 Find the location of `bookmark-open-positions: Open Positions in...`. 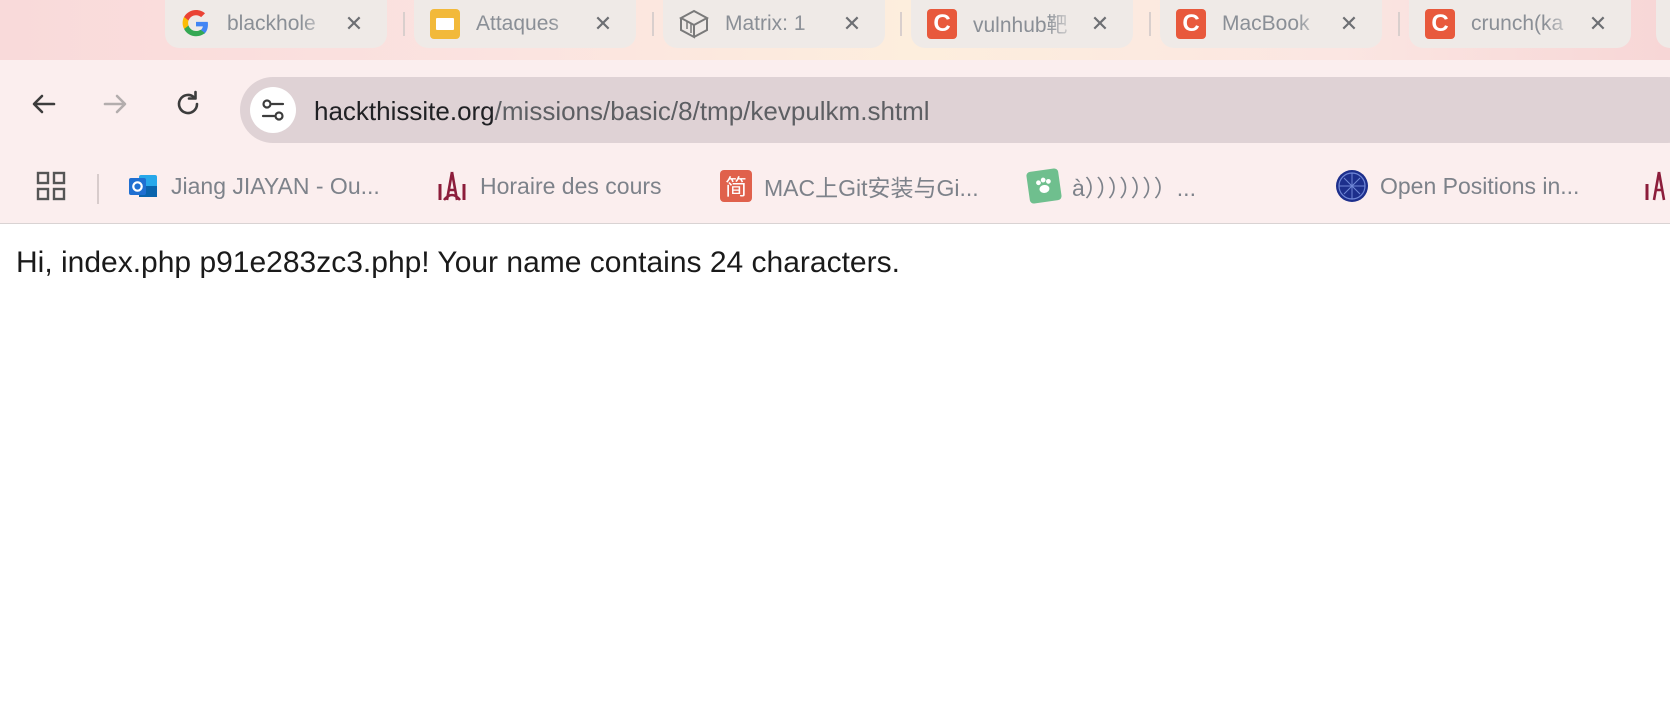

bookmark-open-positions: Open Positions in... is located at coordinates (1457, 186).